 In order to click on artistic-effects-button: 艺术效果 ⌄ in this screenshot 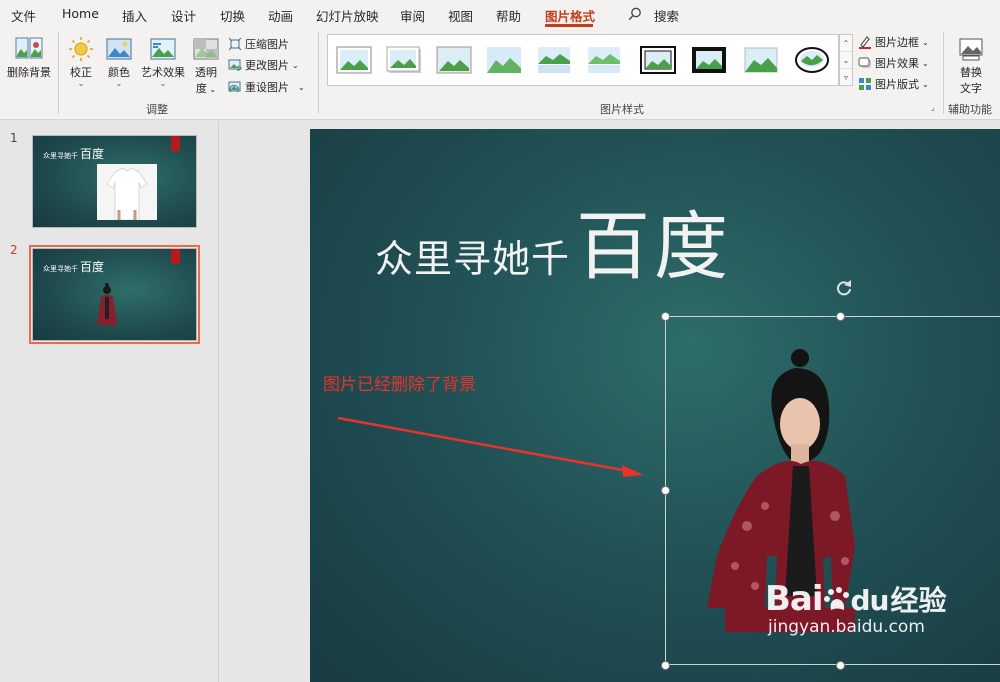, I will do `click(163, 62)`.